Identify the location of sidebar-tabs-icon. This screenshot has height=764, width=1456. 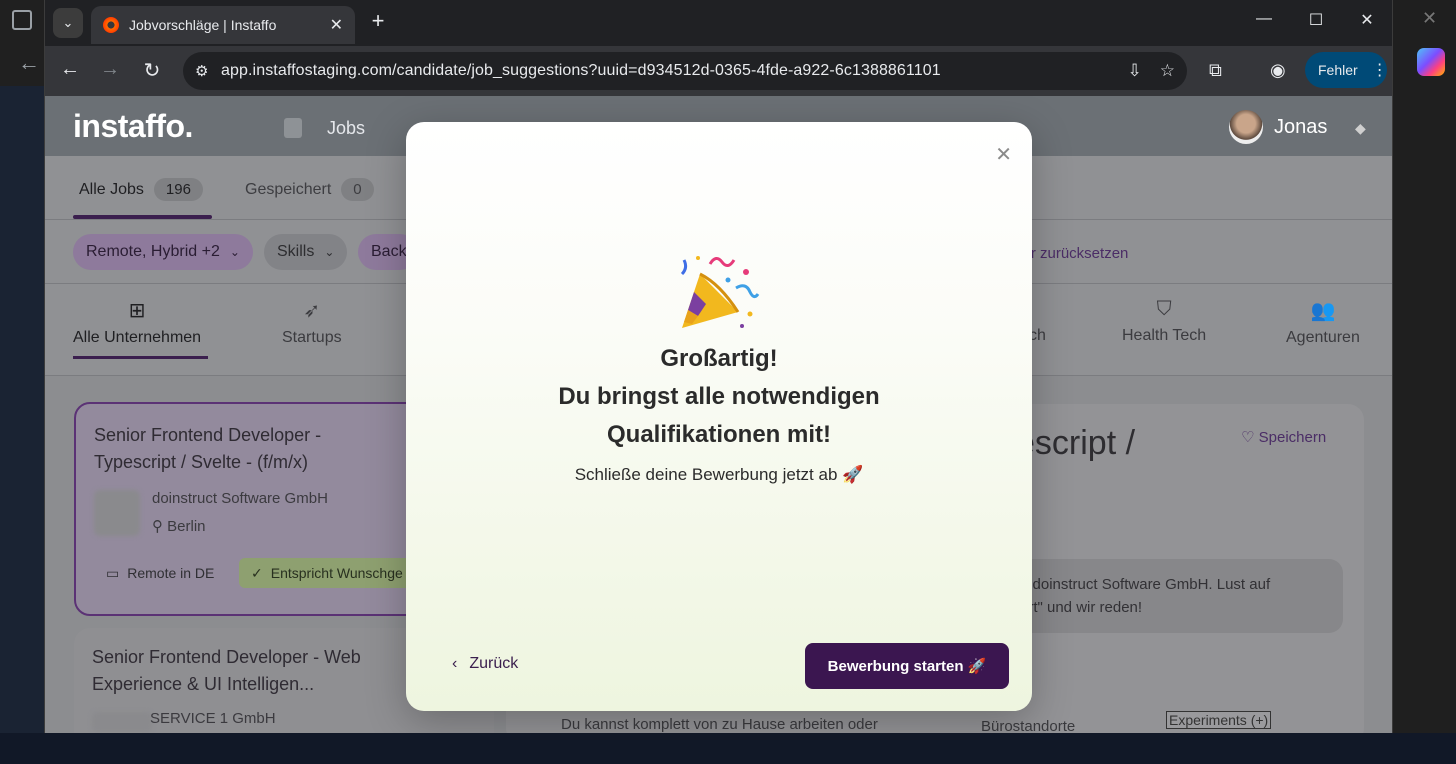
(22, 20).